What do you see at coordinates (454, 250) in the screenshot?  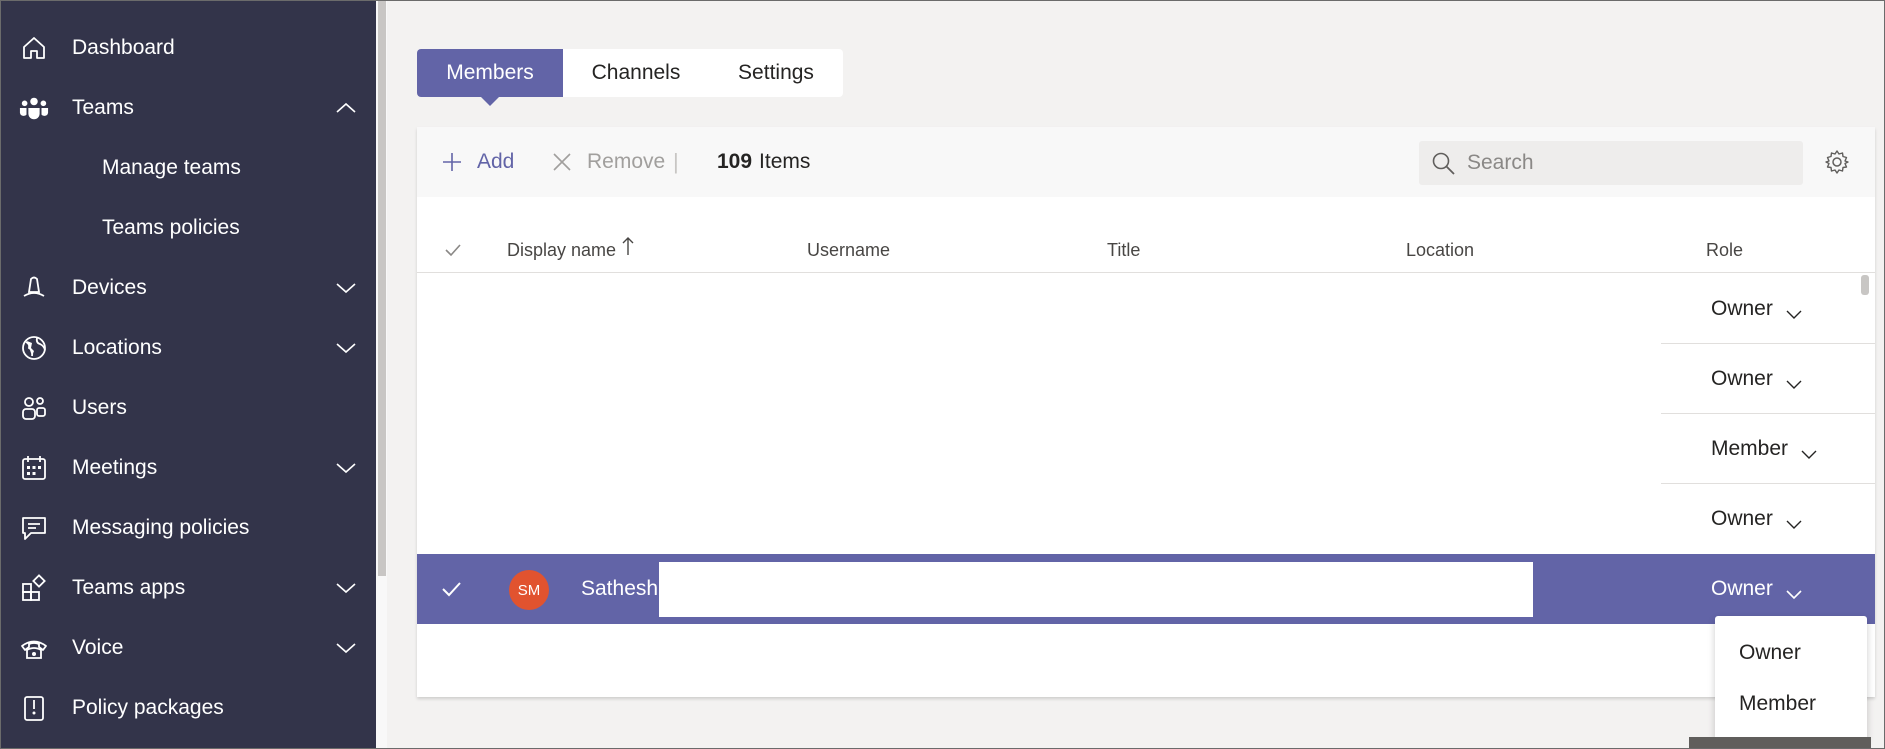 I see `select-all-checkbox` at bounding box center [454, 250].